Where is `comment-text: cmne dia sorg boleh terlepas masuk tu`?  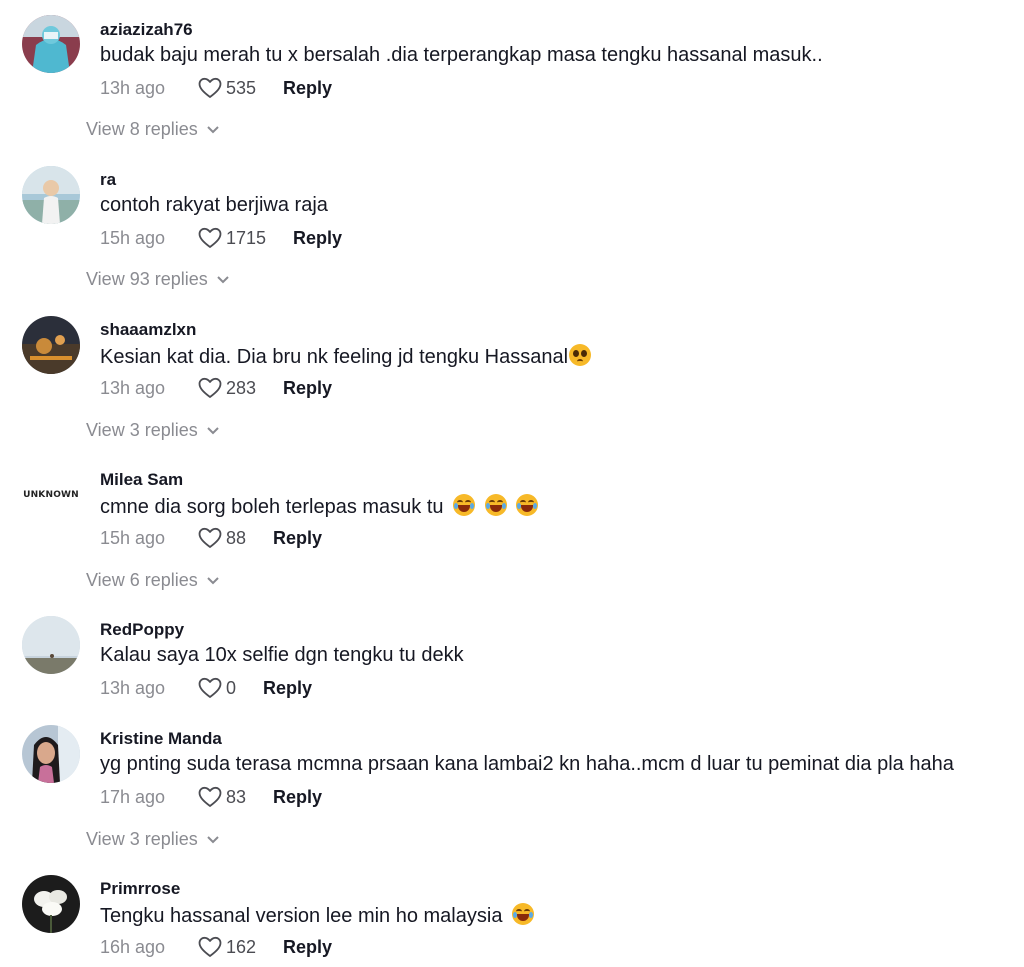
comment-text: cmne dia sorg boleh terlepas masuk tu is located at coordinates (319, 506).